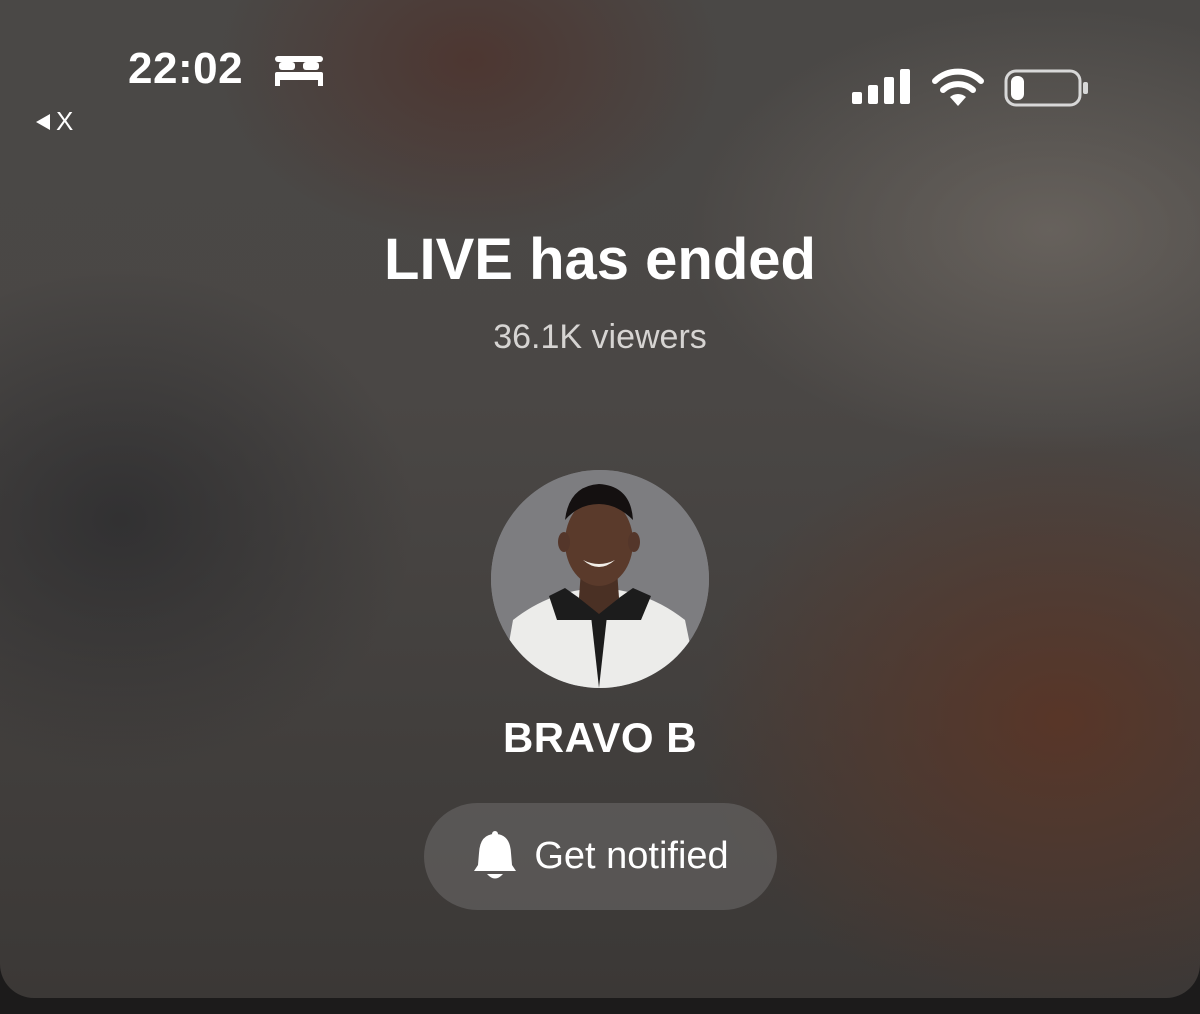 This screenshot has height=1014, width=1200. I want to click on back-to-app-button: X, so click(54, 121).